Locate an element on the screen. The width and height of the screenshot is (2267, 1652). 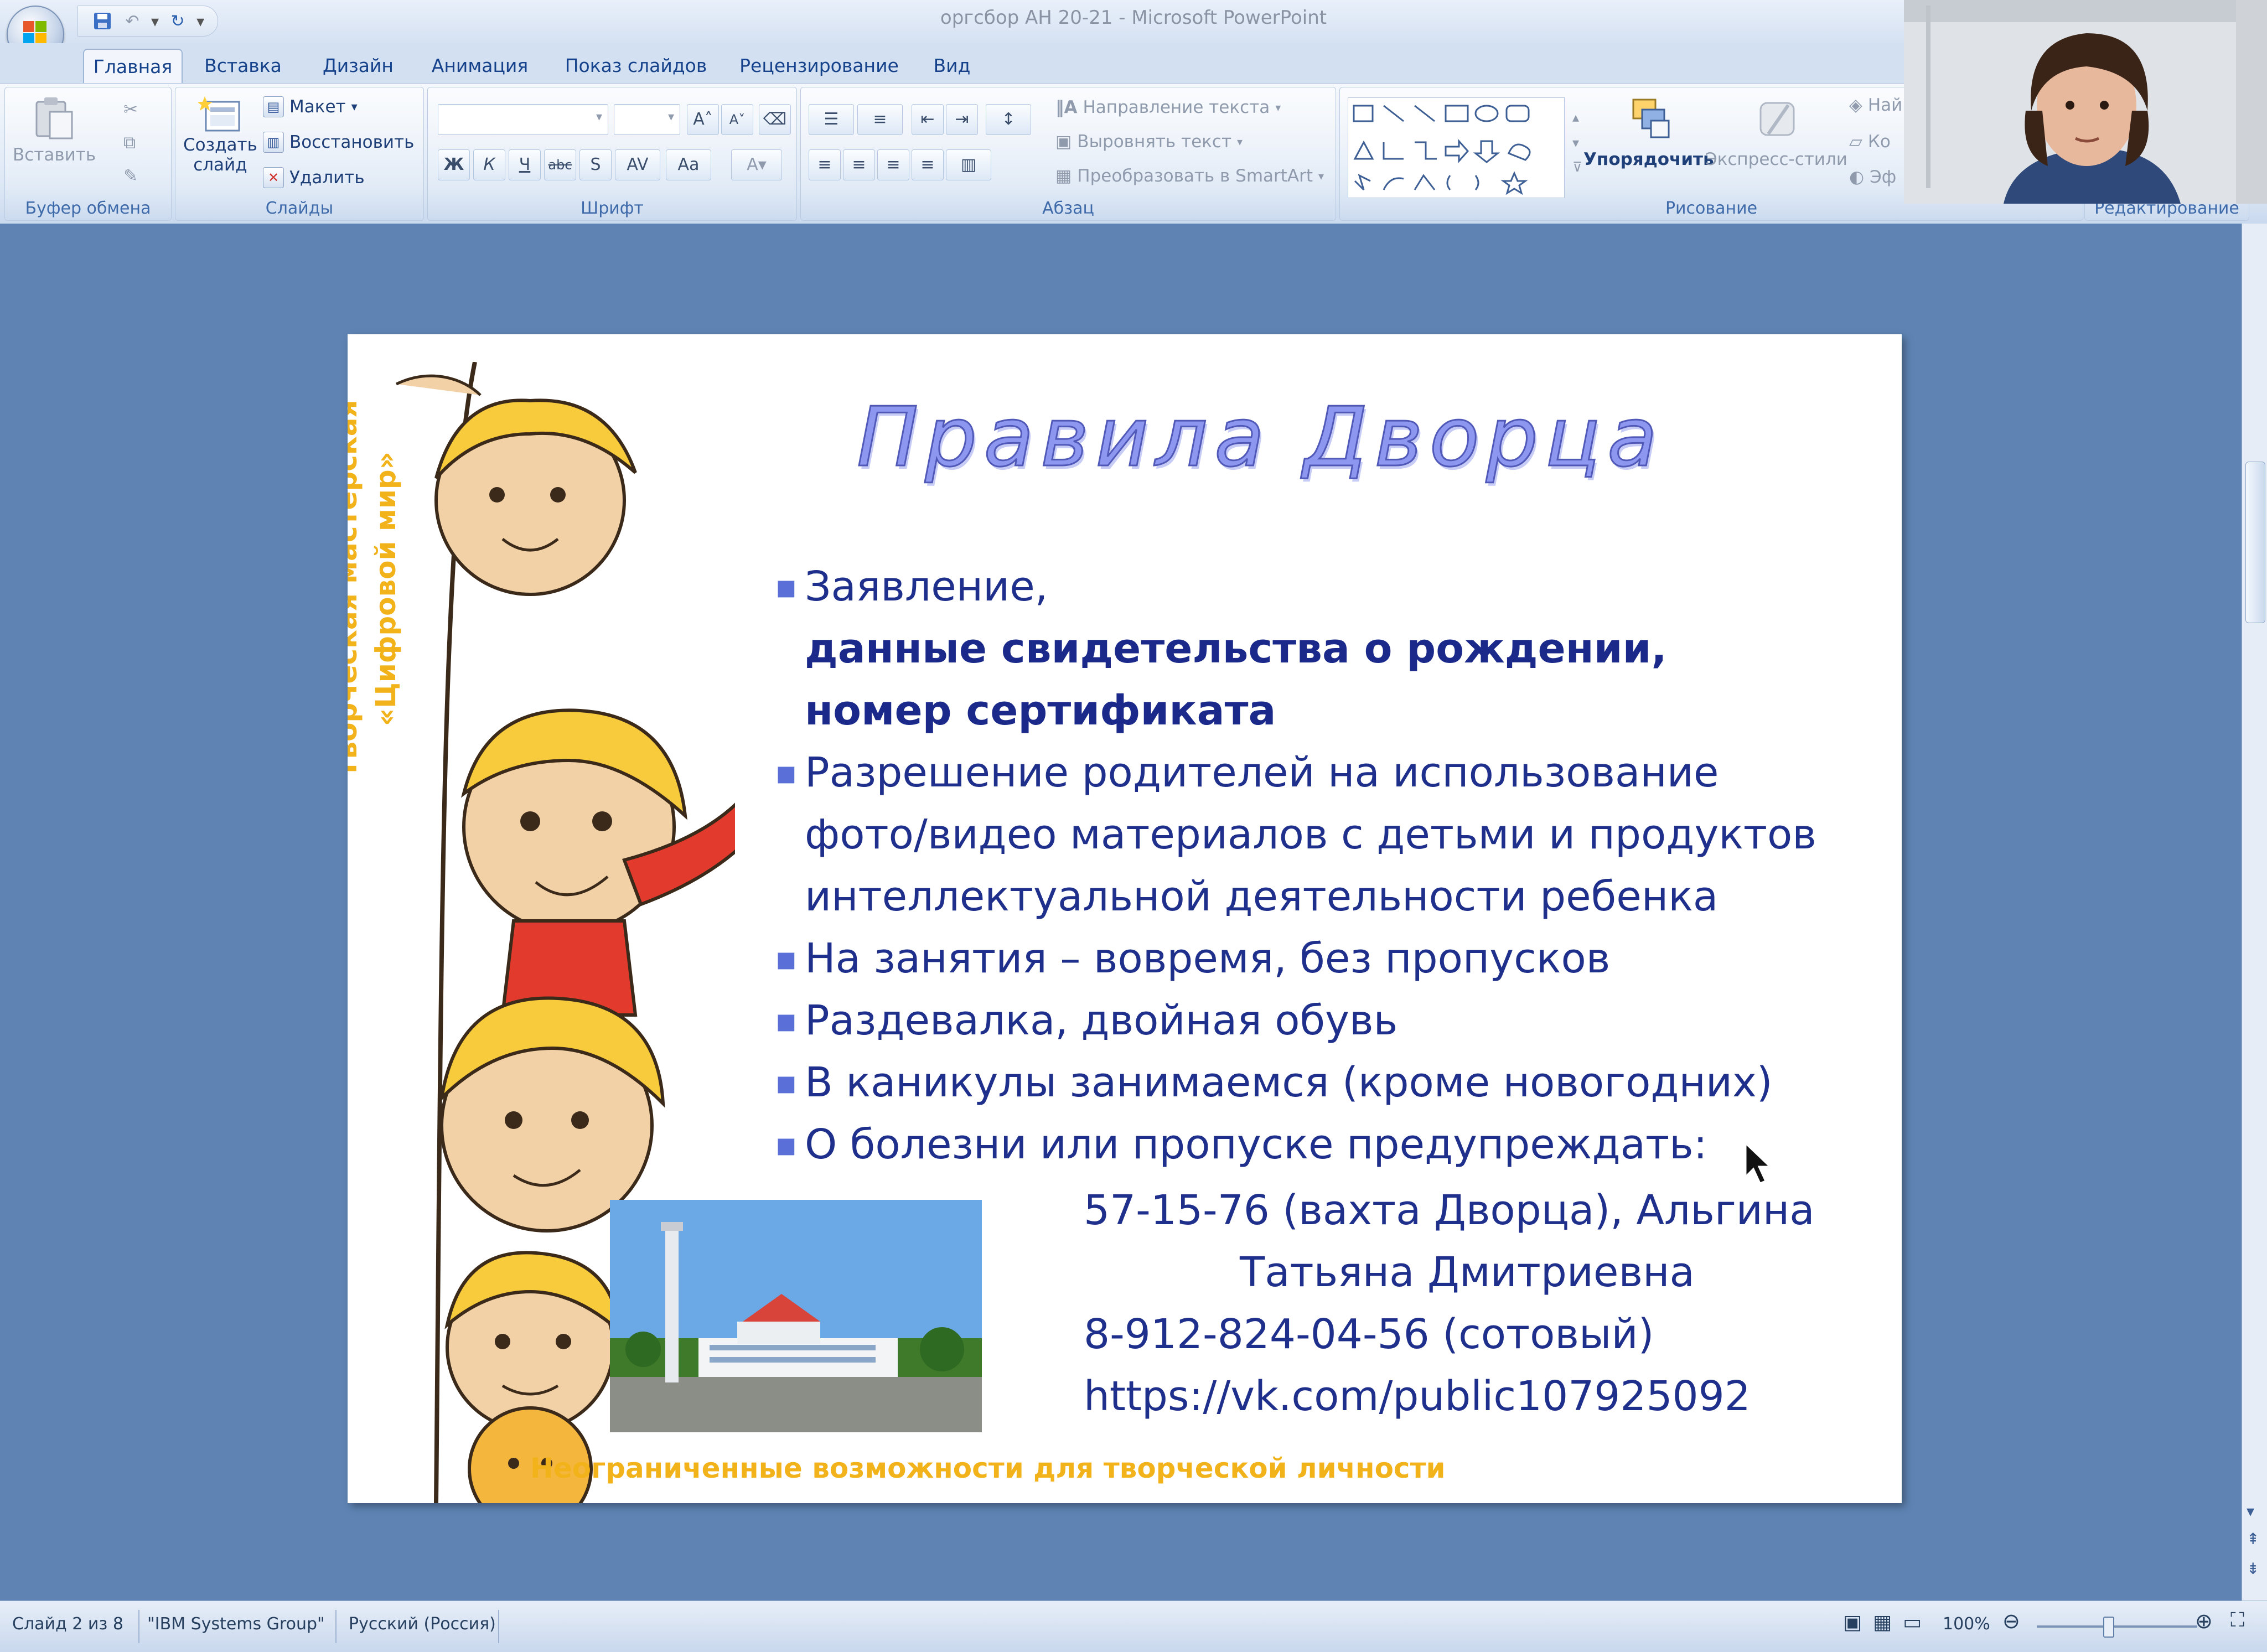
reset-button: ▥ Восстановить is located at coordinates (338, 142).